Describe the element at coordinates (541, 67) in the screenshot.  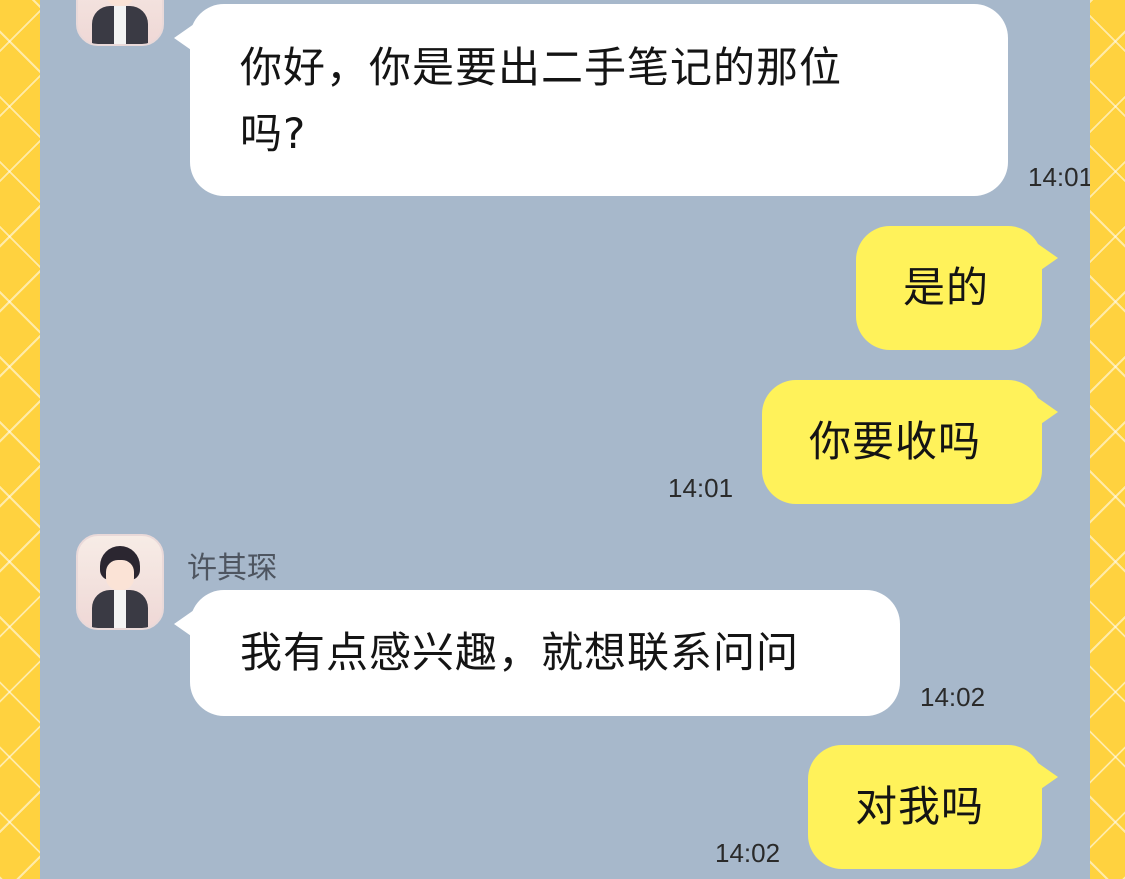
I see `message-text: 你好，你是要出二手笔记的那位` at that location.